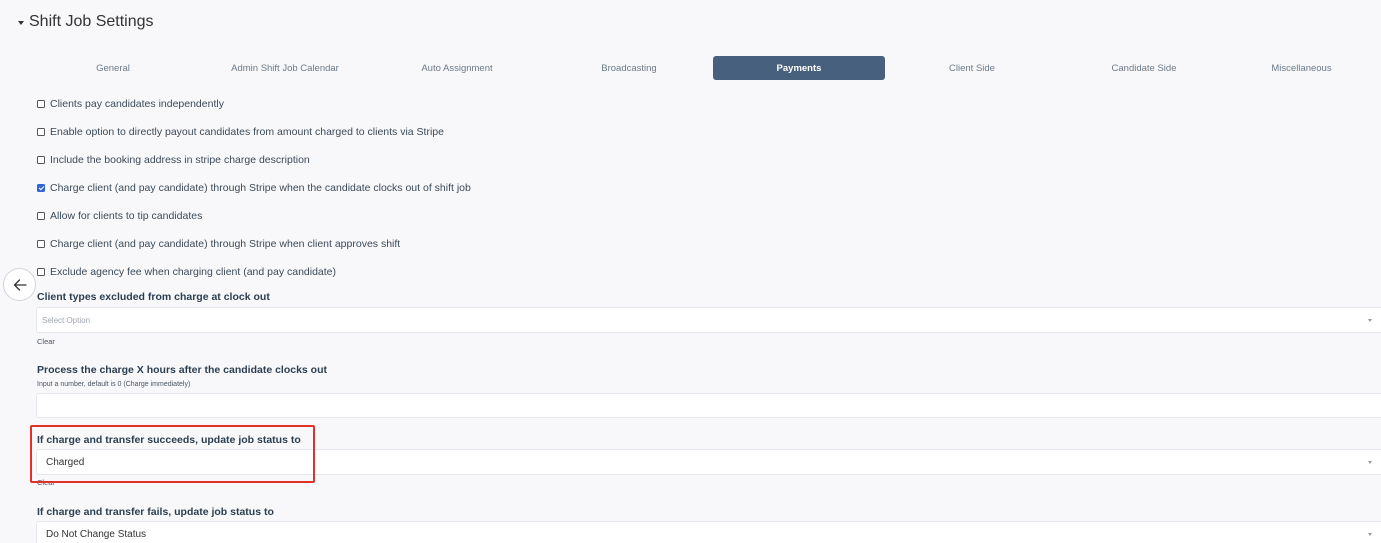  Describe the element at coordinates (708, 532) in the screenshot. I see `fail-status-select: Do Not Change Status` at that location.